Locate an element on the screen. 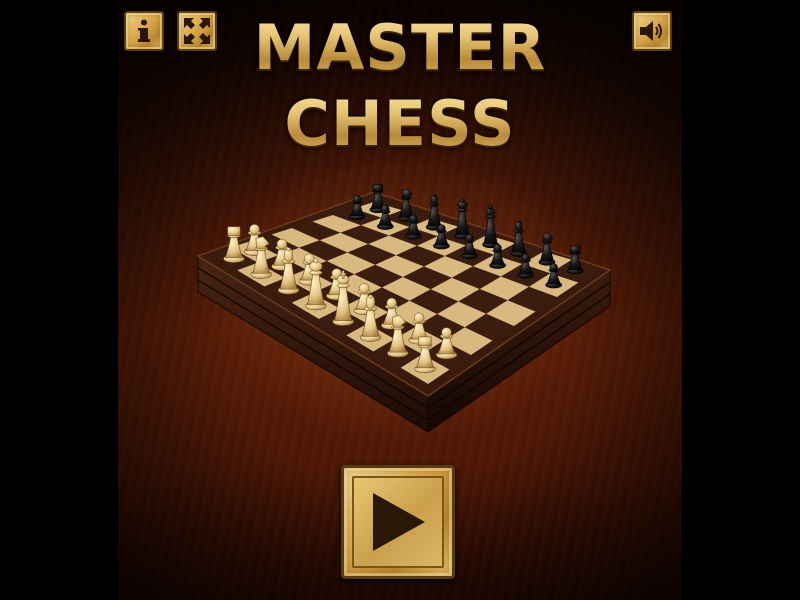 The height and width of the screenshot is (600, 800). black-king-piece is located at coordinates (490, 226).